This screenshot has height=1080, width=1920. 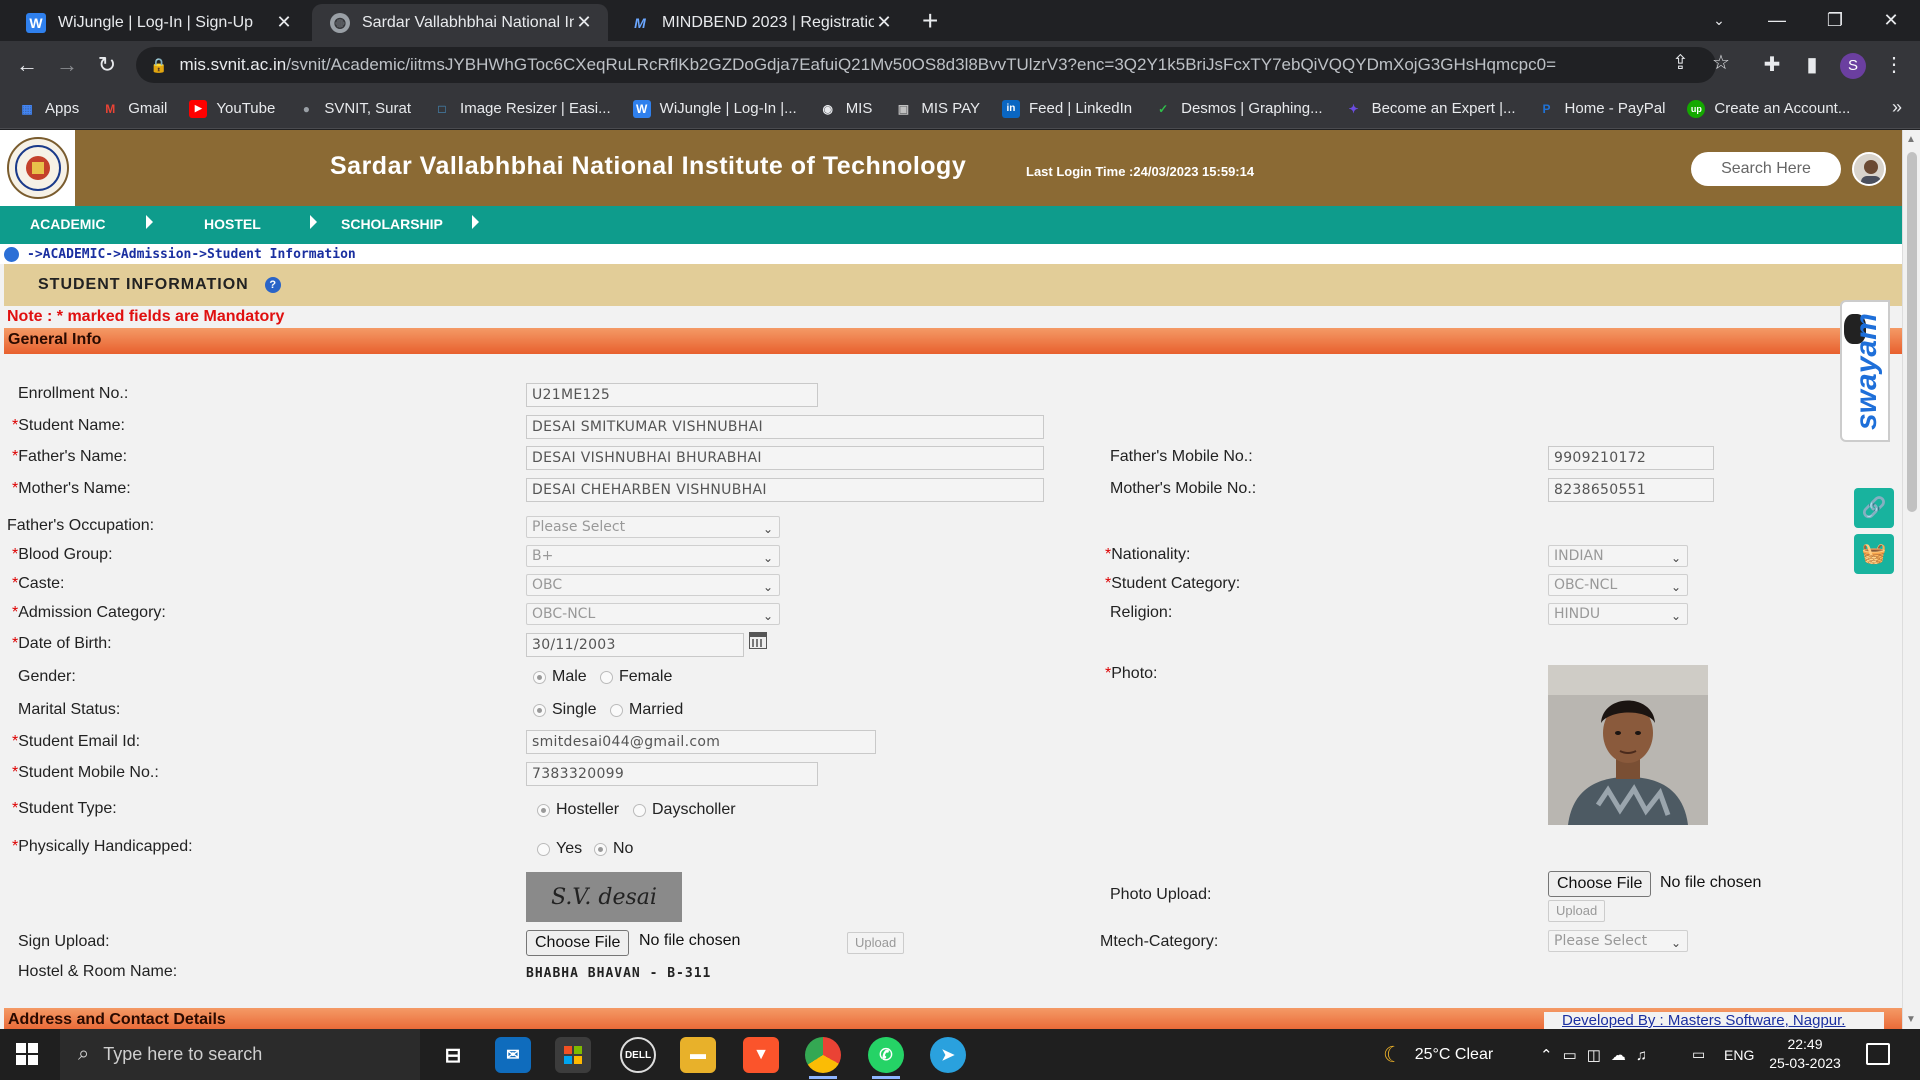 I want to click on ph-no-radio: No, so click(x=613, y=849).